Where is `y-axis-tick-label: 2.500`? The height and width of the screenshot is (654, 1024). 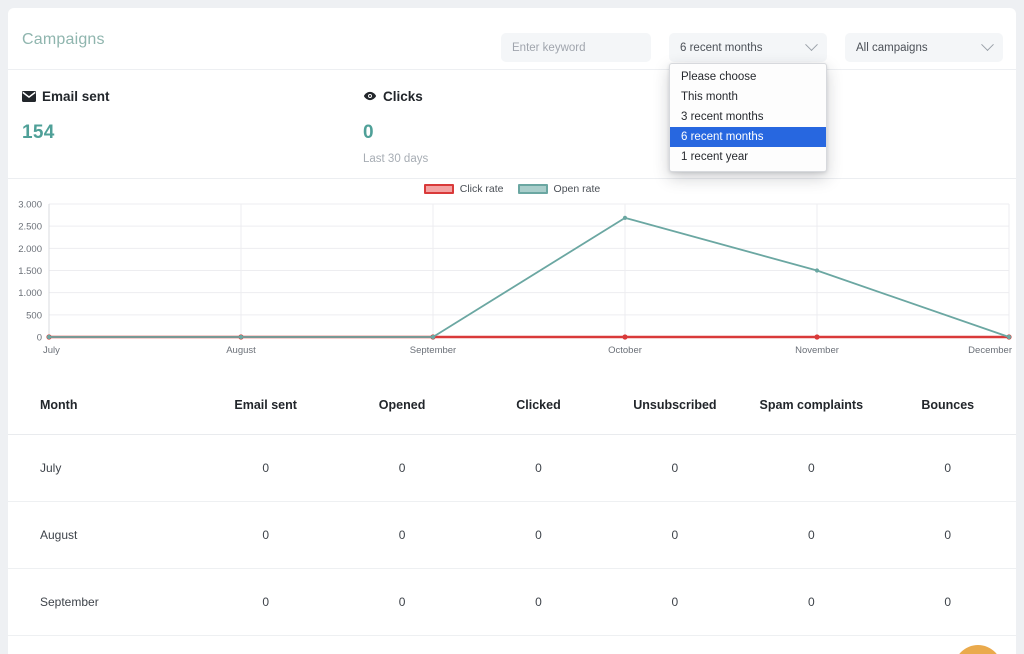
y-axis-tick-label: 2.500 is located at coordinates (30, 227).